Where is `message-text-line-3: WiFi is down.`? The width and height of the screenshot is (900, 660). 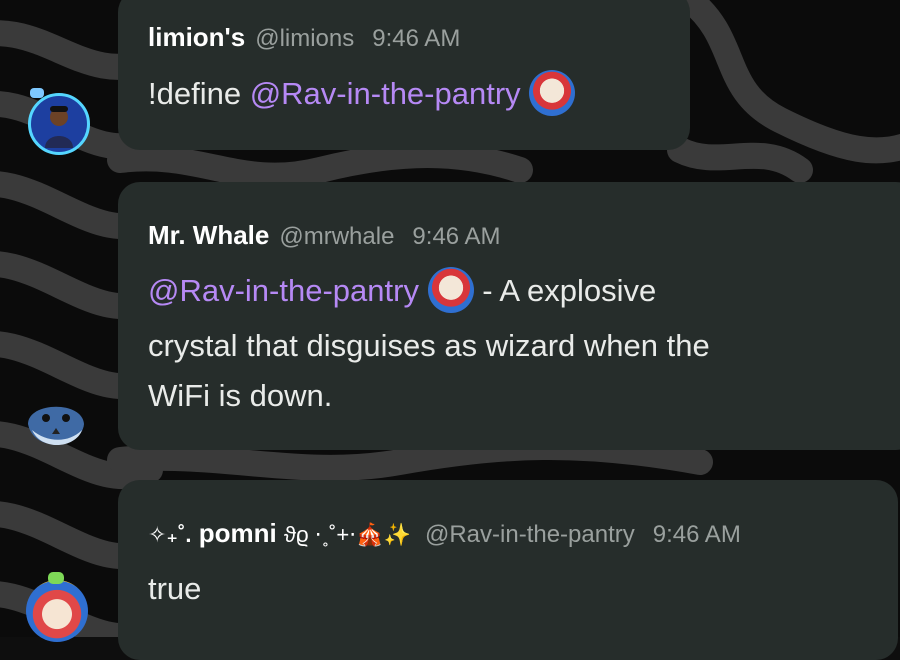
message-text-line-3: WiFi is down. is located at coordinates (240, 395).